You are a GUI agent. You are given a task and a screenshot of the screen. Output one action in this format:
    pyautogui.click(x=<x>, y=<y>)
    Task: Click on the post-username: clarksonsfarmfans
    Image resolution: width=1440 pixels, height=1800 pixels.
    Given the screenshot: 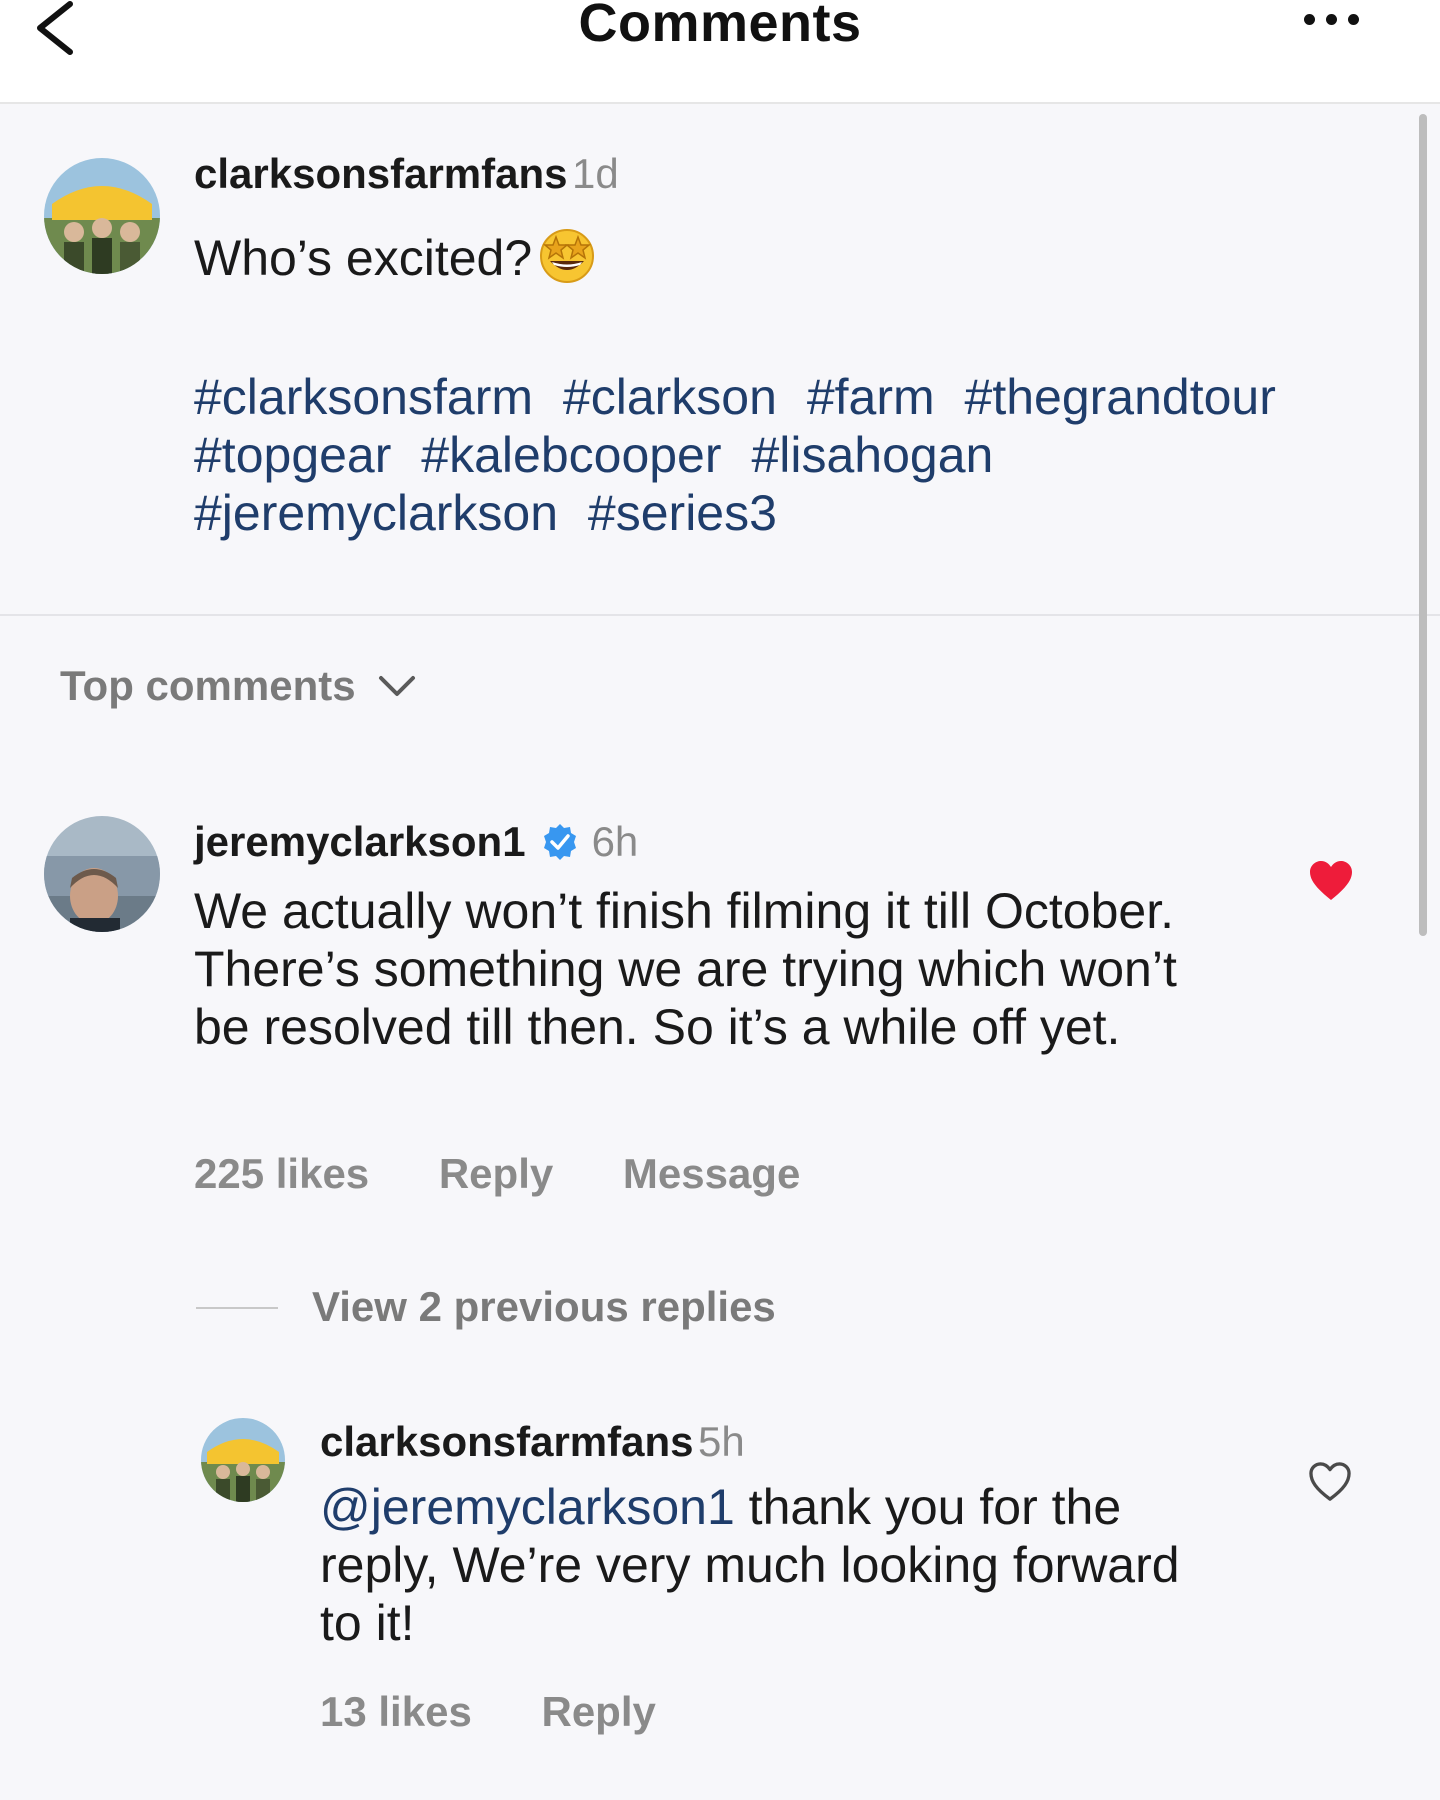 What is the action you would take?
    pyautogui.click(x=381, y=173)
    